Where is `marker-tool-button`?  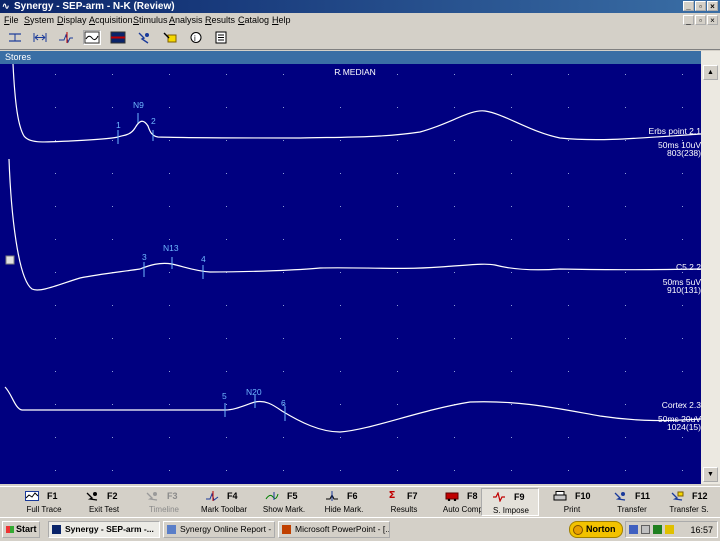 marker-tool-button is located at coordinates (66, 37).